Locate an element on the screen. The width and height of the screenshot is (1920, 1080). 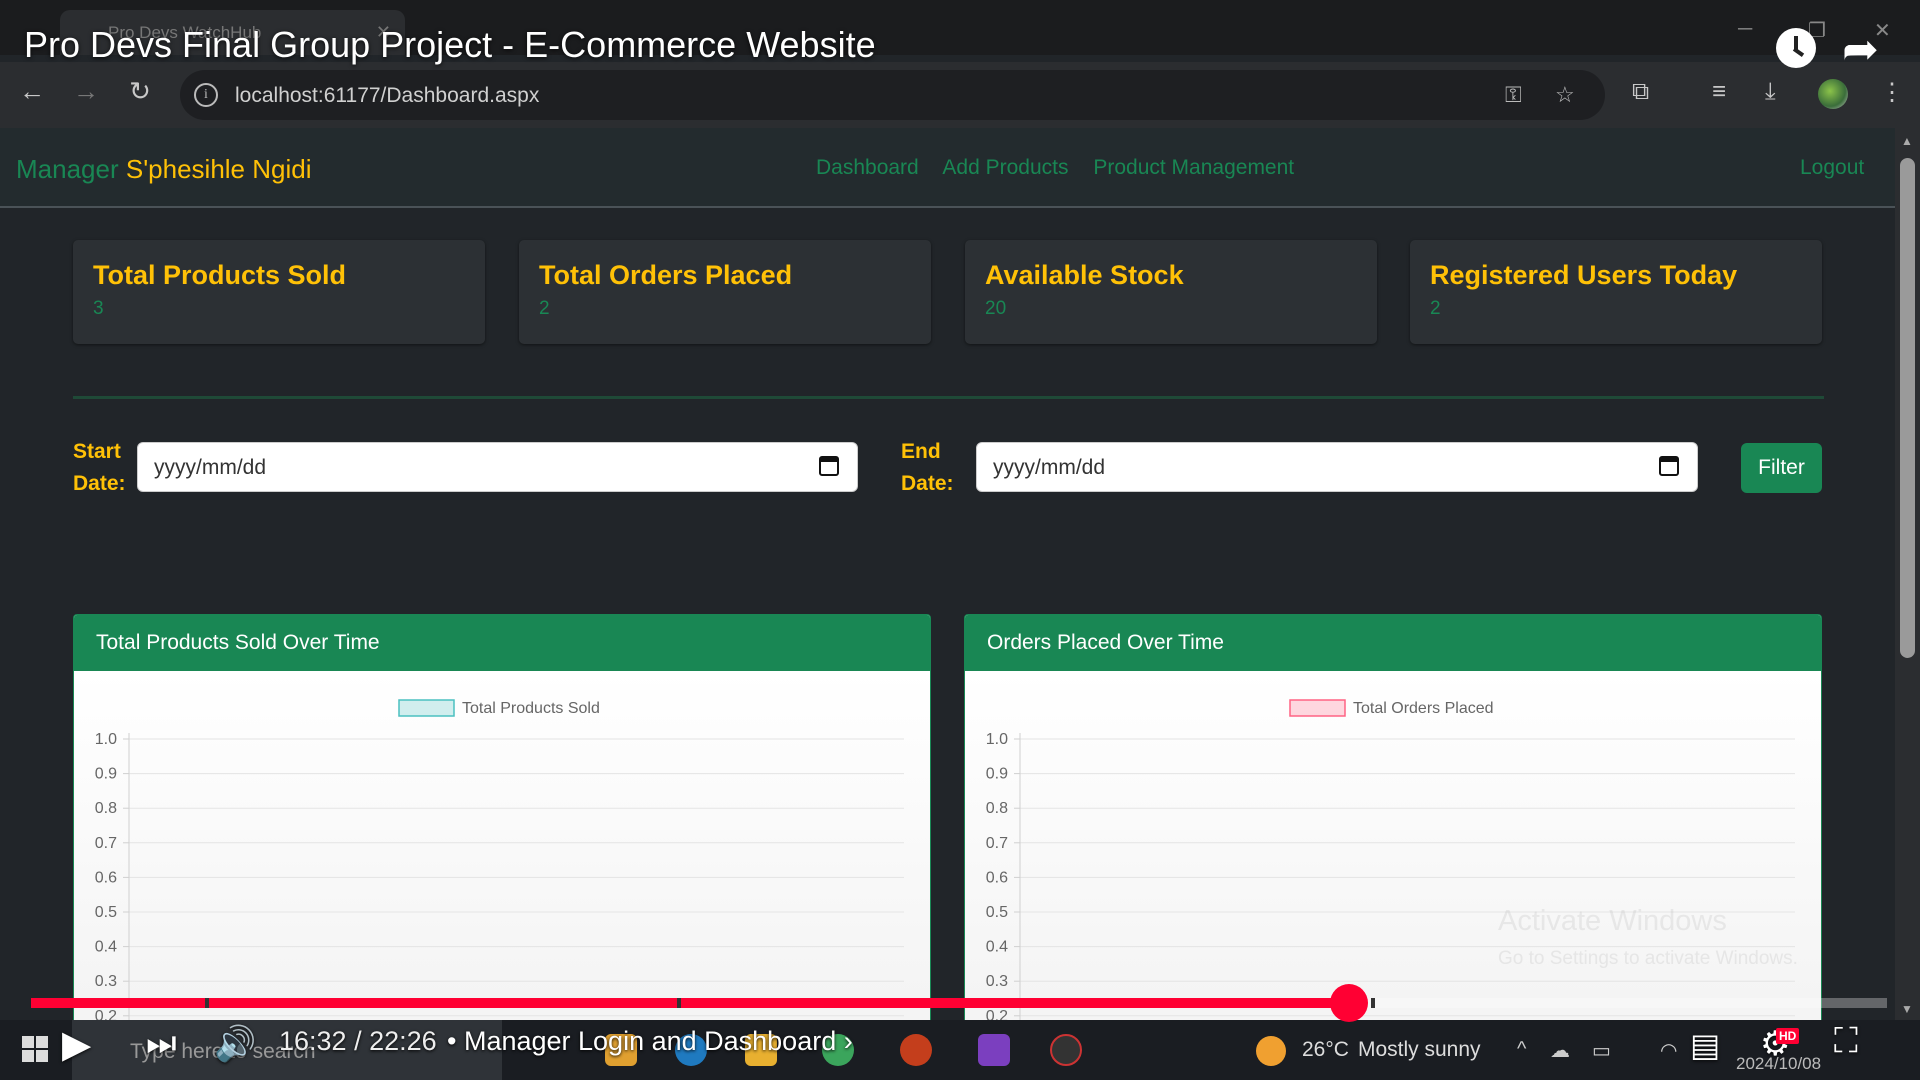
end-date-placeholder: yyyy/mm/dd is located at coordinates (1049, 467).